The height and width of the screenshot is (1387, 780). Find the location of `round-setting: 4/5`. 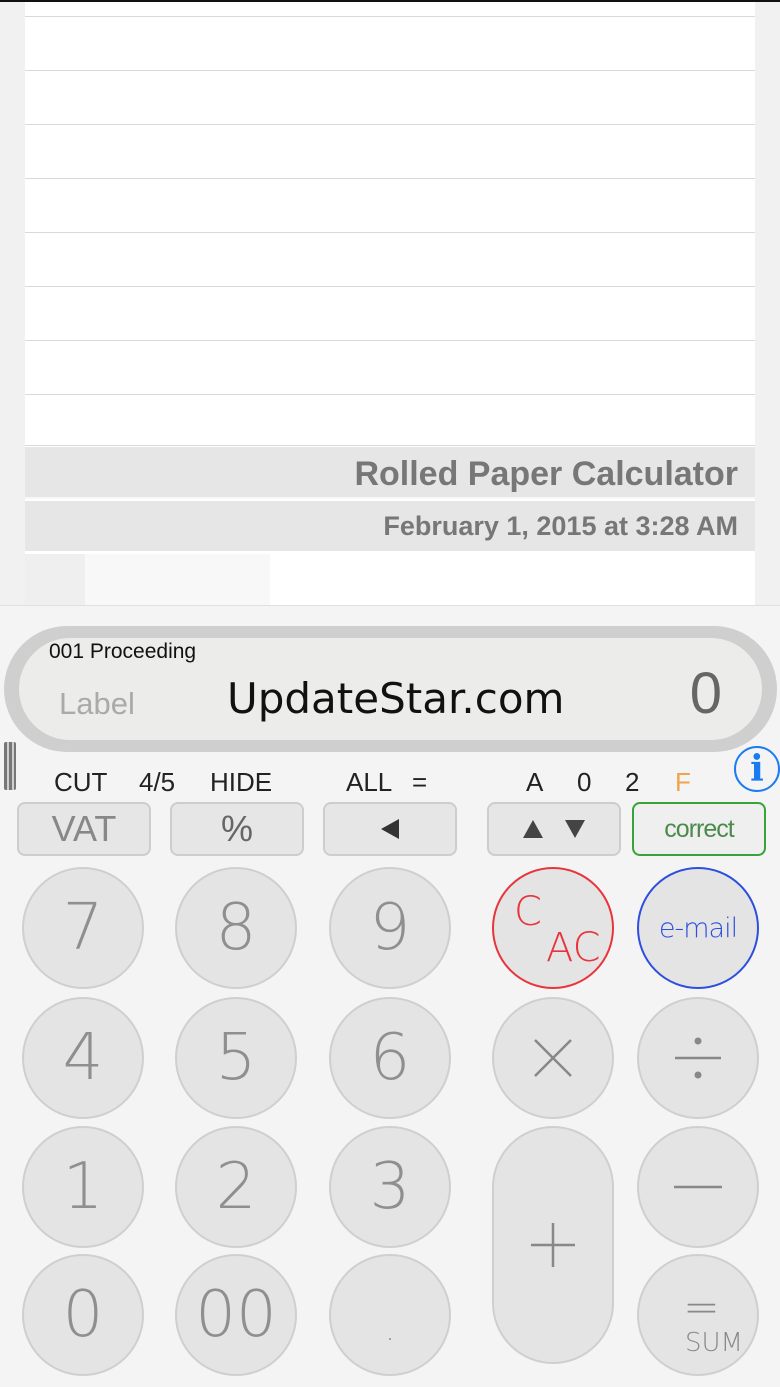

round-setting: 4/5 is located at coordinates (157, 782).